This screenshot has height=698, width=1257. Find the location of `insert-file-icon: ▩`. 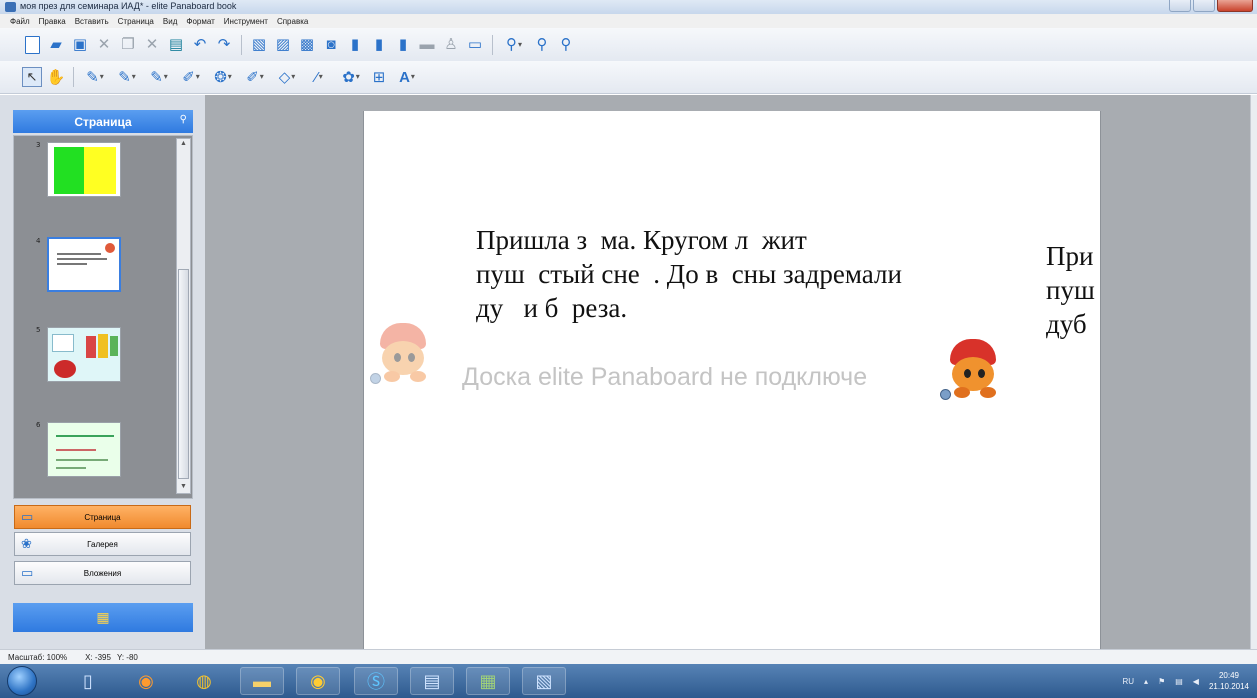

insert-file-icon: ▩ is located at coordinates (307, 45).